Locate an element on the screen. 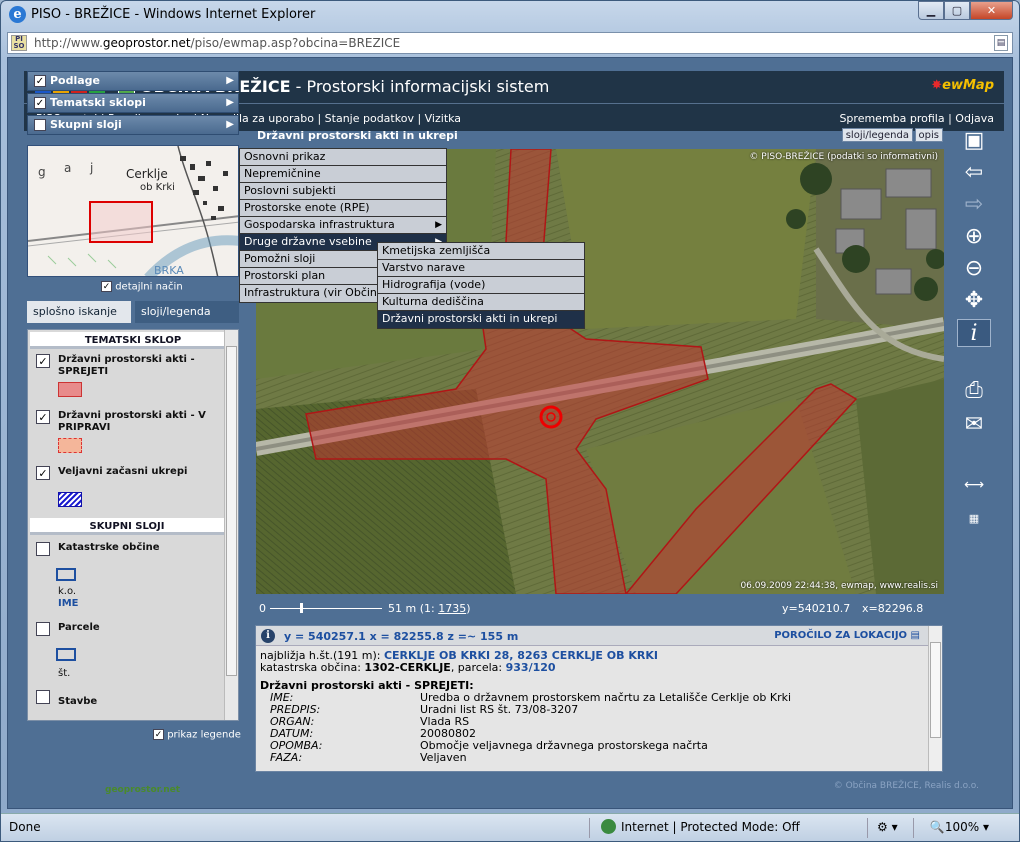 This screenshot has height=842, width=1020. scale-slider-handle is located at coordinates (301, 608).